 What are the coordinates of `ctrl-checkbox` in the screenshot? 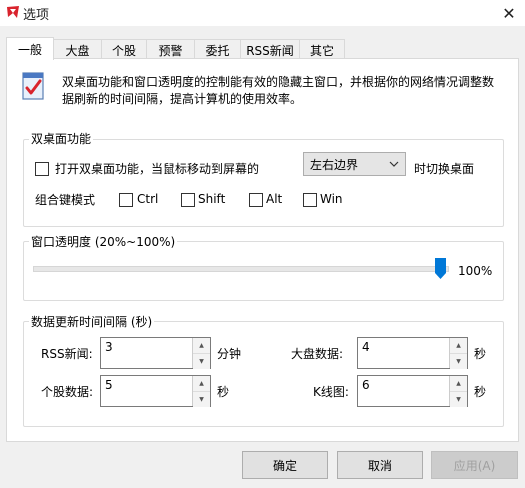 It's located at (126, 200).